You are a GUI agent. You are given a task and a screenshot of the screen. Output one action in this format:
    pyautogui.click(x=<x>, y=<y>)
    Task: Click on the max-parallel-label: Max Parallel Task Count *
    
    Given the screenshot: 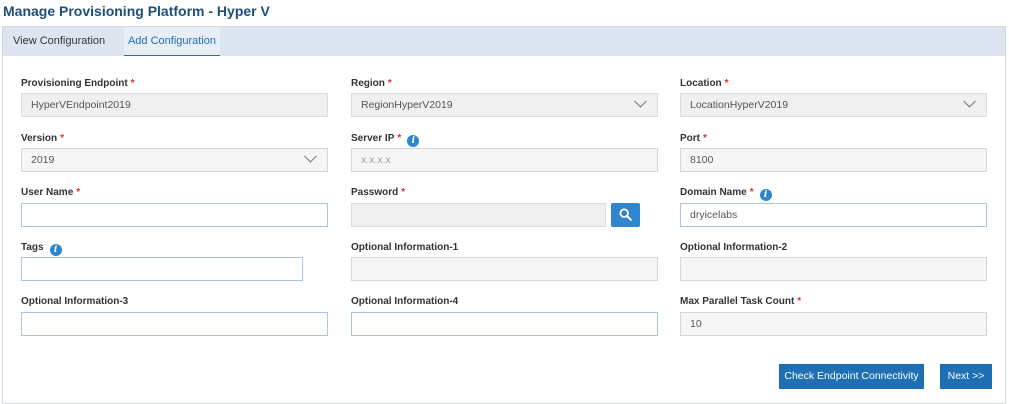 What is the action you would take?
    pyautogui.click(x=741, y=301)
    